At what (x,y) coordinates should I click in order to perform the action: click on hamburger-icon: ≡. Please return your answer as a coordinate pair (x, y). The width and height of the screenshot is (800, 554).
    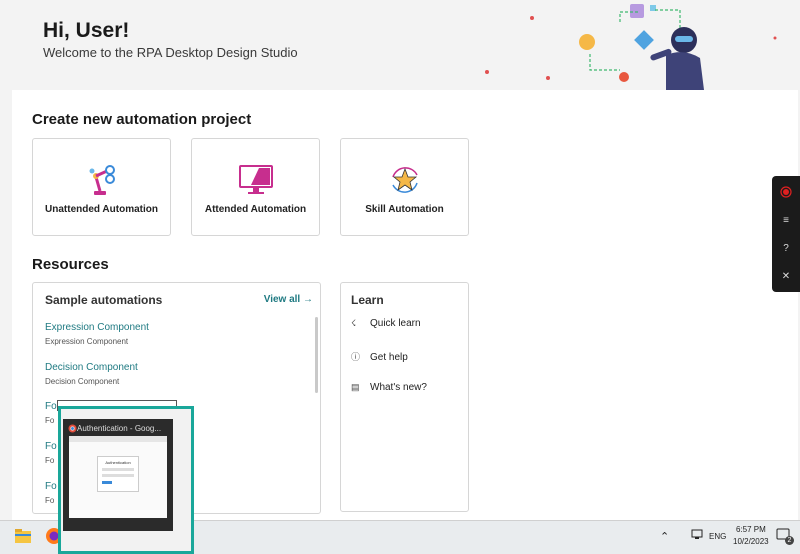
    Looking at the image, I should click on (786, 220).